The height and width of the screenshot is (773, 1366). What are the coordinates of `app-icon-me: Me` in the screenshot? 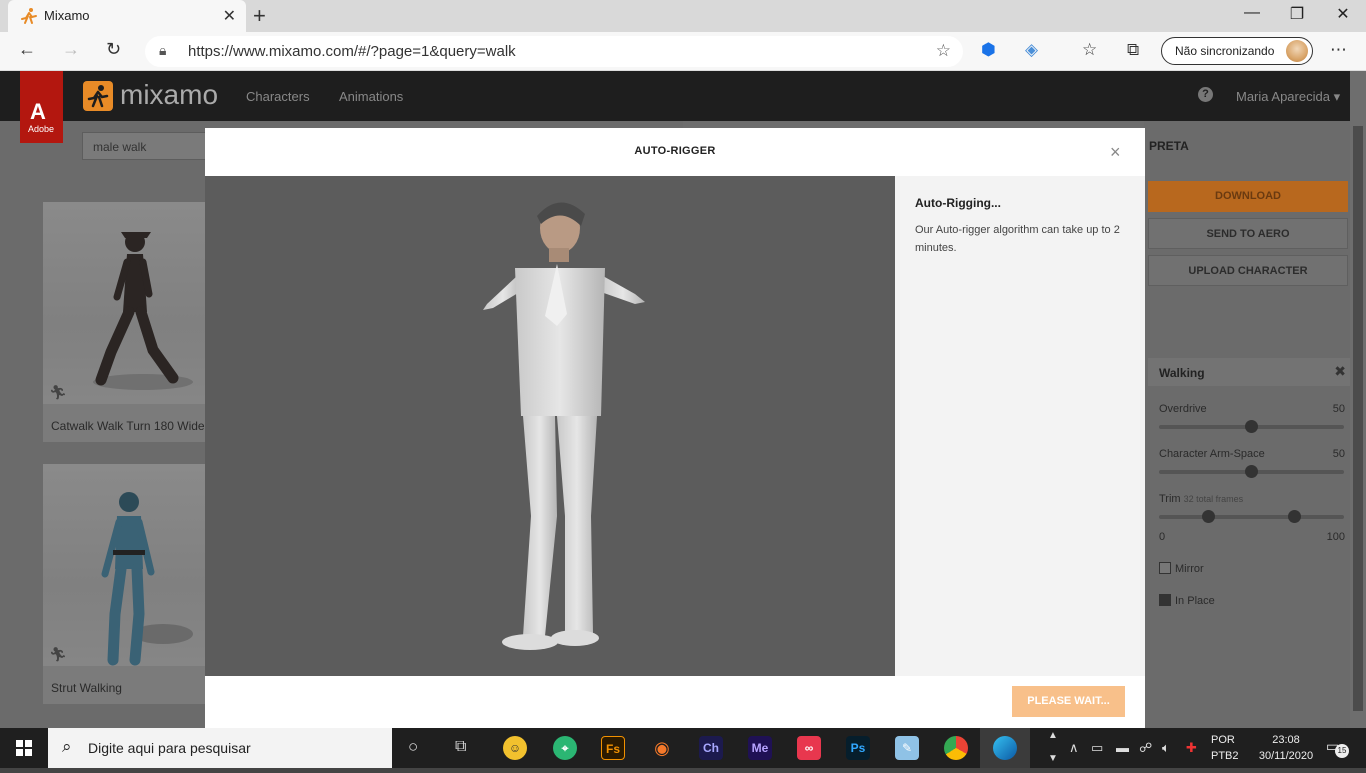 It's located at (760, 748).